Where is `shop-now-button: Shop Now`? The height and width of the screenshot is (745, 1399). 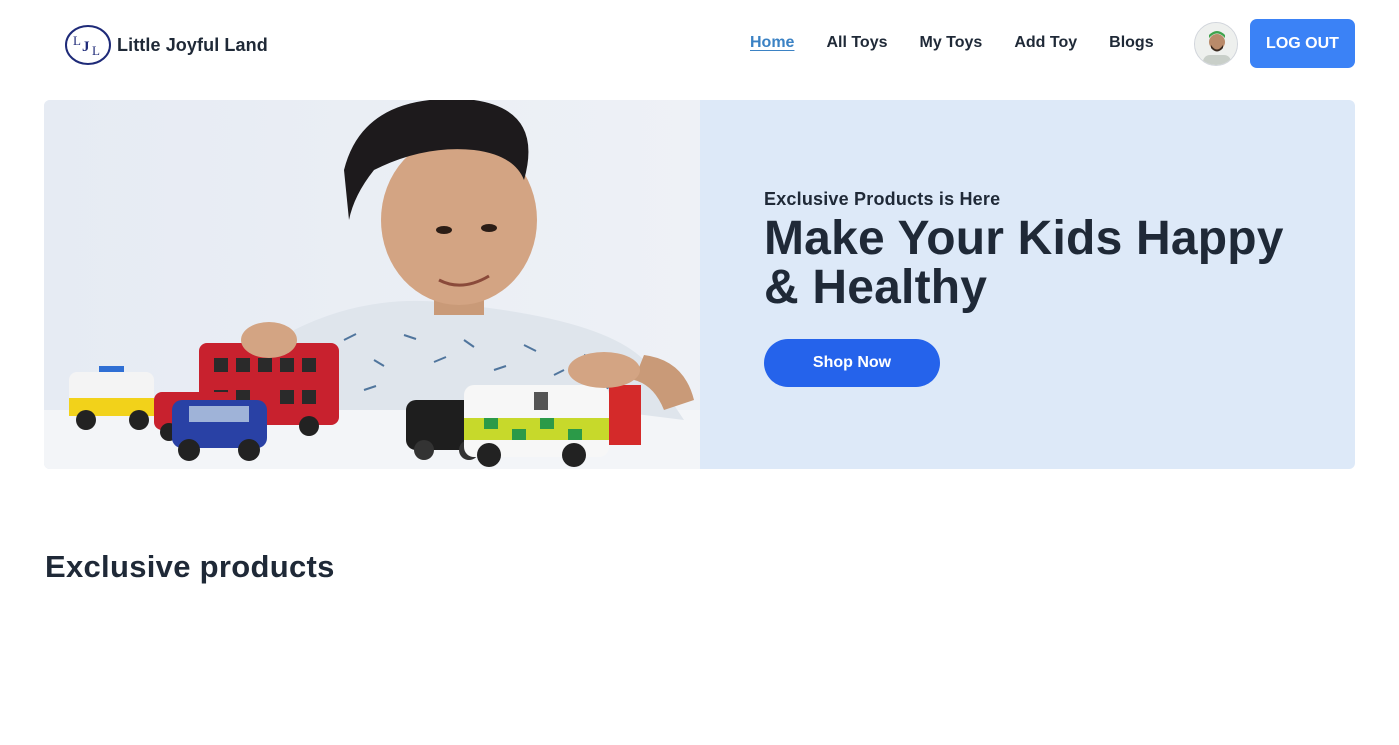 shop-now-button: Shop Now is located at coordinates (852, 363).